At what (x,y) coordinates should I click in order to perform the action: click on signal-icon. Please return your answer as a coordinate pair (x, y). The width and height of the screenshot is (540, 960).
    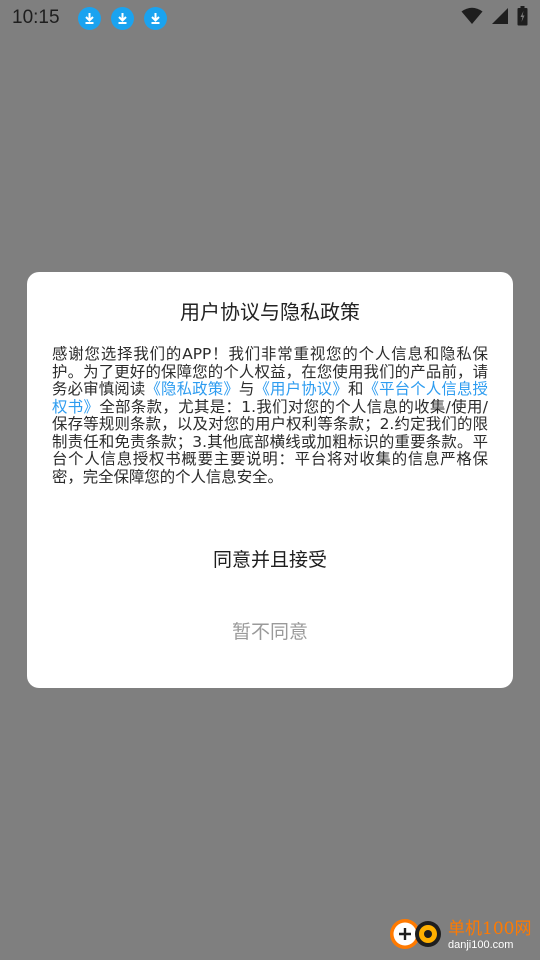
    Looking at the image, I should click on (500, 16).